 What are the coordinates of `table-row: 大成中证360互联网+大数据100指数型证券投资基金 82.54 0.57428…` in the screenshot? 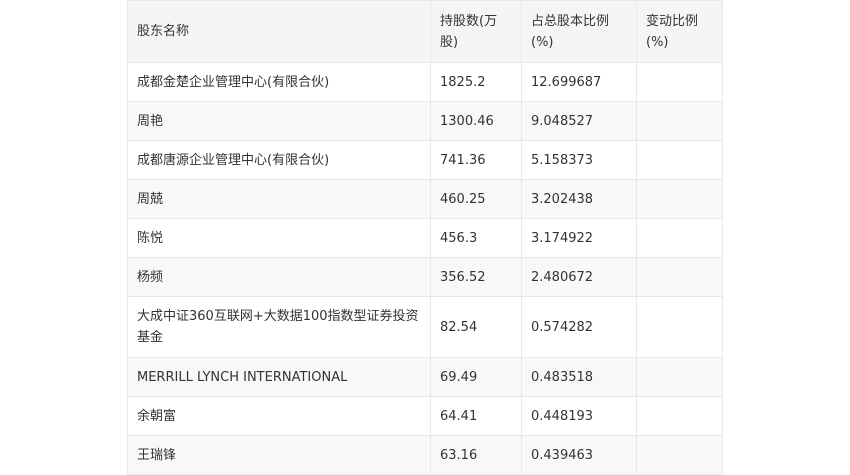 It's located at (425, 327).